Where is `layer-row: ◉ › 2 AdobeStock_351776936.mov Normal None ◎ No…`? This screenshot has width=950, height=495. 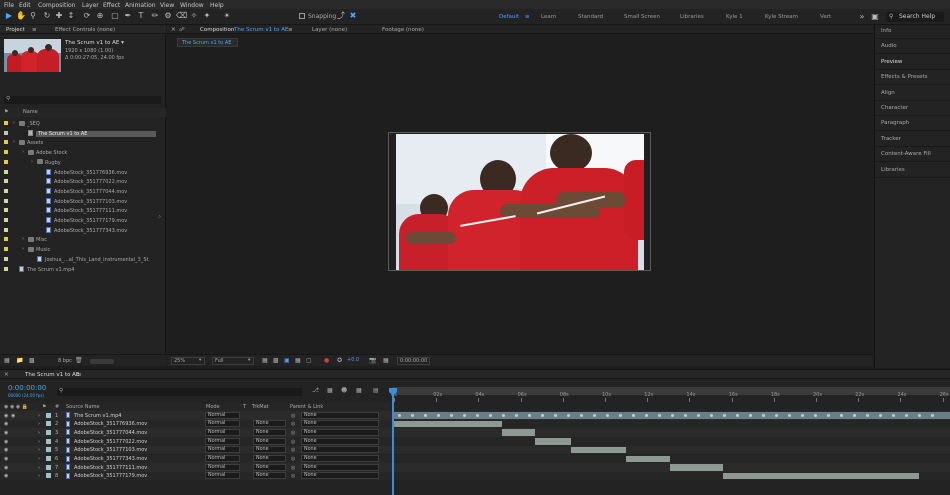 layer-row: ◉ › 2 AdobeStock_351776936.mov Normal None ◎ No… is located at coordinates (475, 424).